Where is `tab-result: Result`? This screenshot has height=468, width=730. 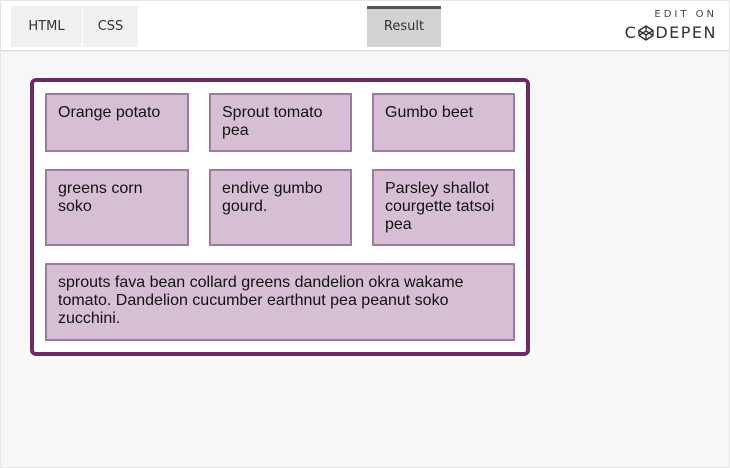
tab-result: Result is located at coordinates (404, 26).